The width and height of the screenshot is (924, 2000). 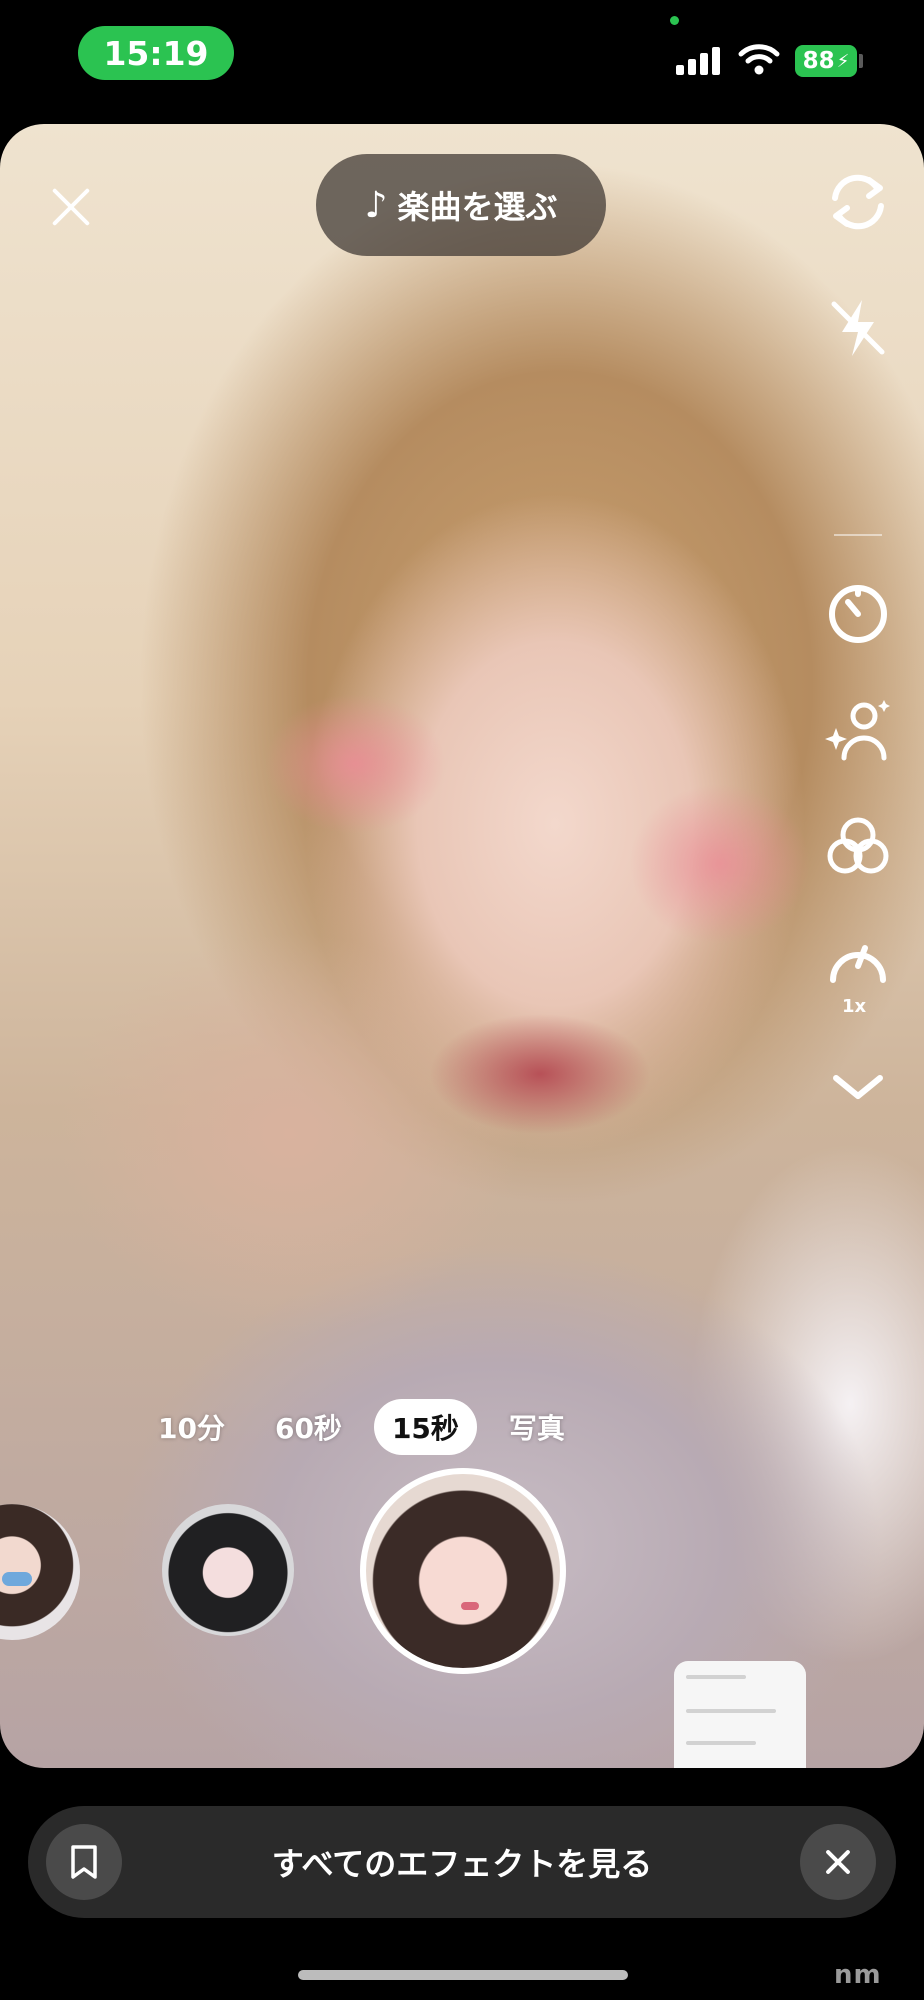 What do you see at coordinates (858, 847) in the screenshot?
I see `filters-icon` at bounding box center [858, 847].